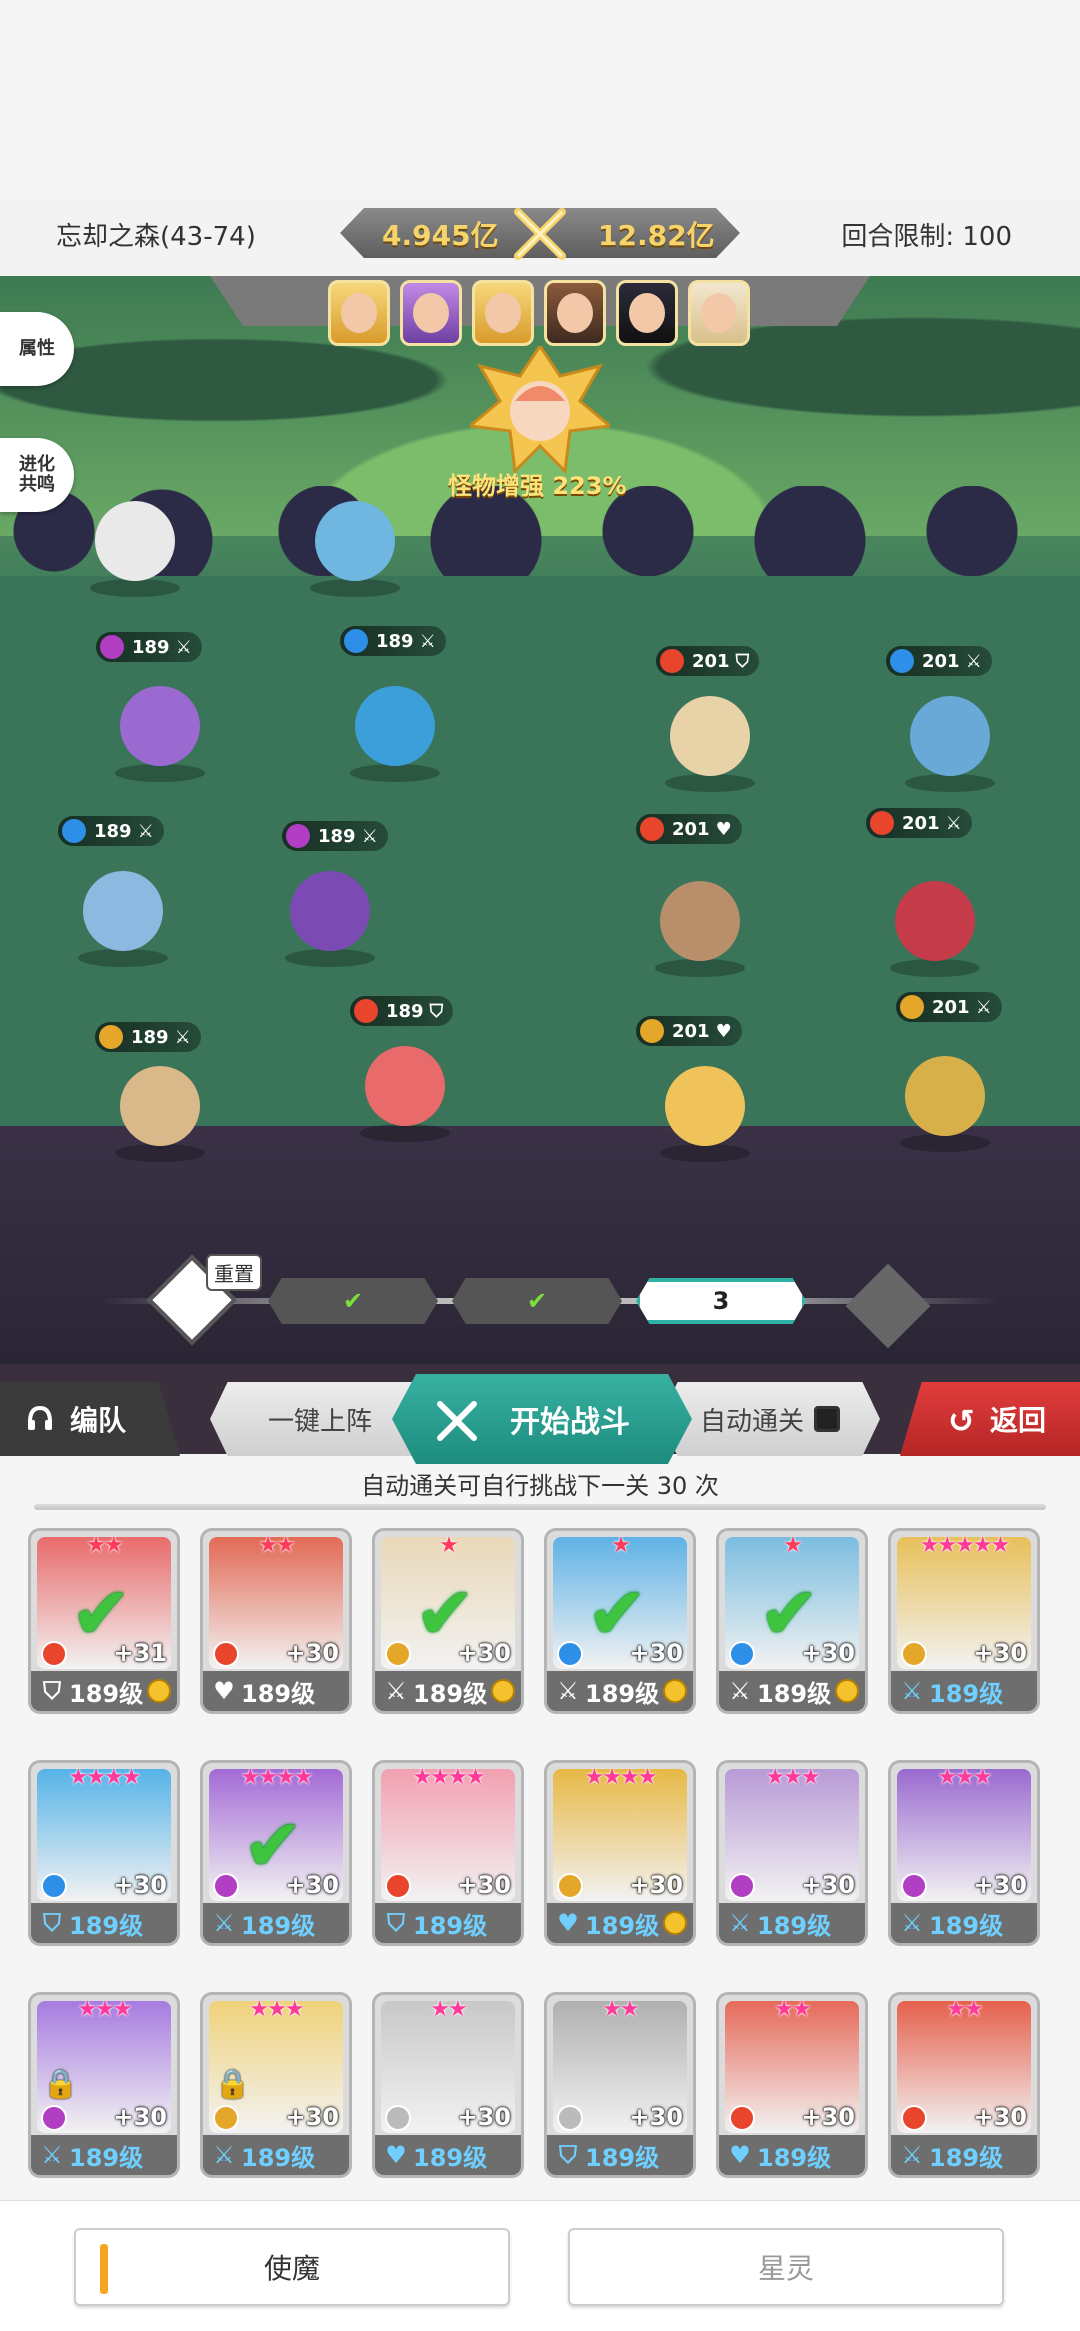  I want to click on evolution-resonance-button: 进化 共鸣, so click(37, 475).